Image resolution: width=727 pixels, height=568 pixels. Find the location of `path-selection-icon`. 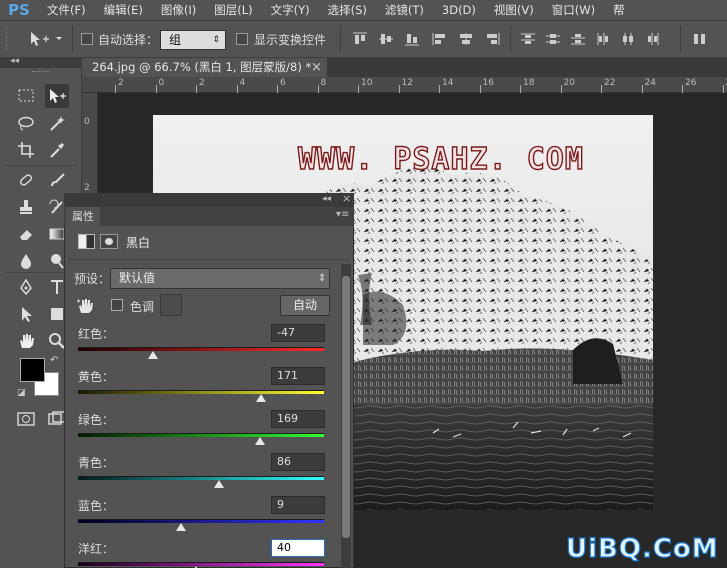

path-selection-icon is located at coordinates (26, 314).